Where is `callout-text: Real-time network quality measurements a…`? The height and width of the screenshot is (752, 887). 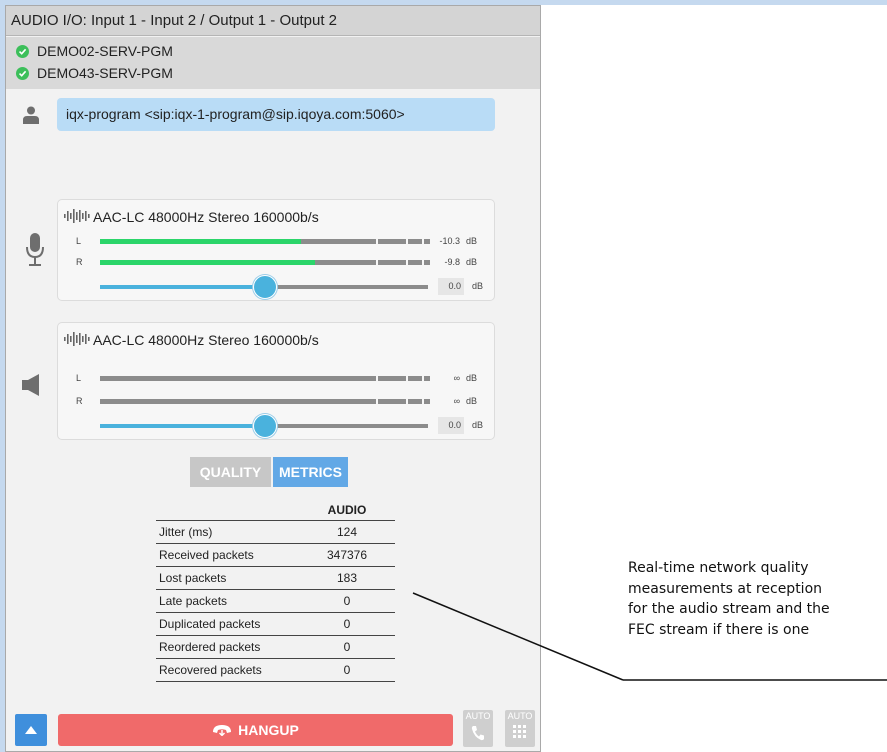
callout-text: Real-time network quality measurements a… is located at coordinates (757, 599).